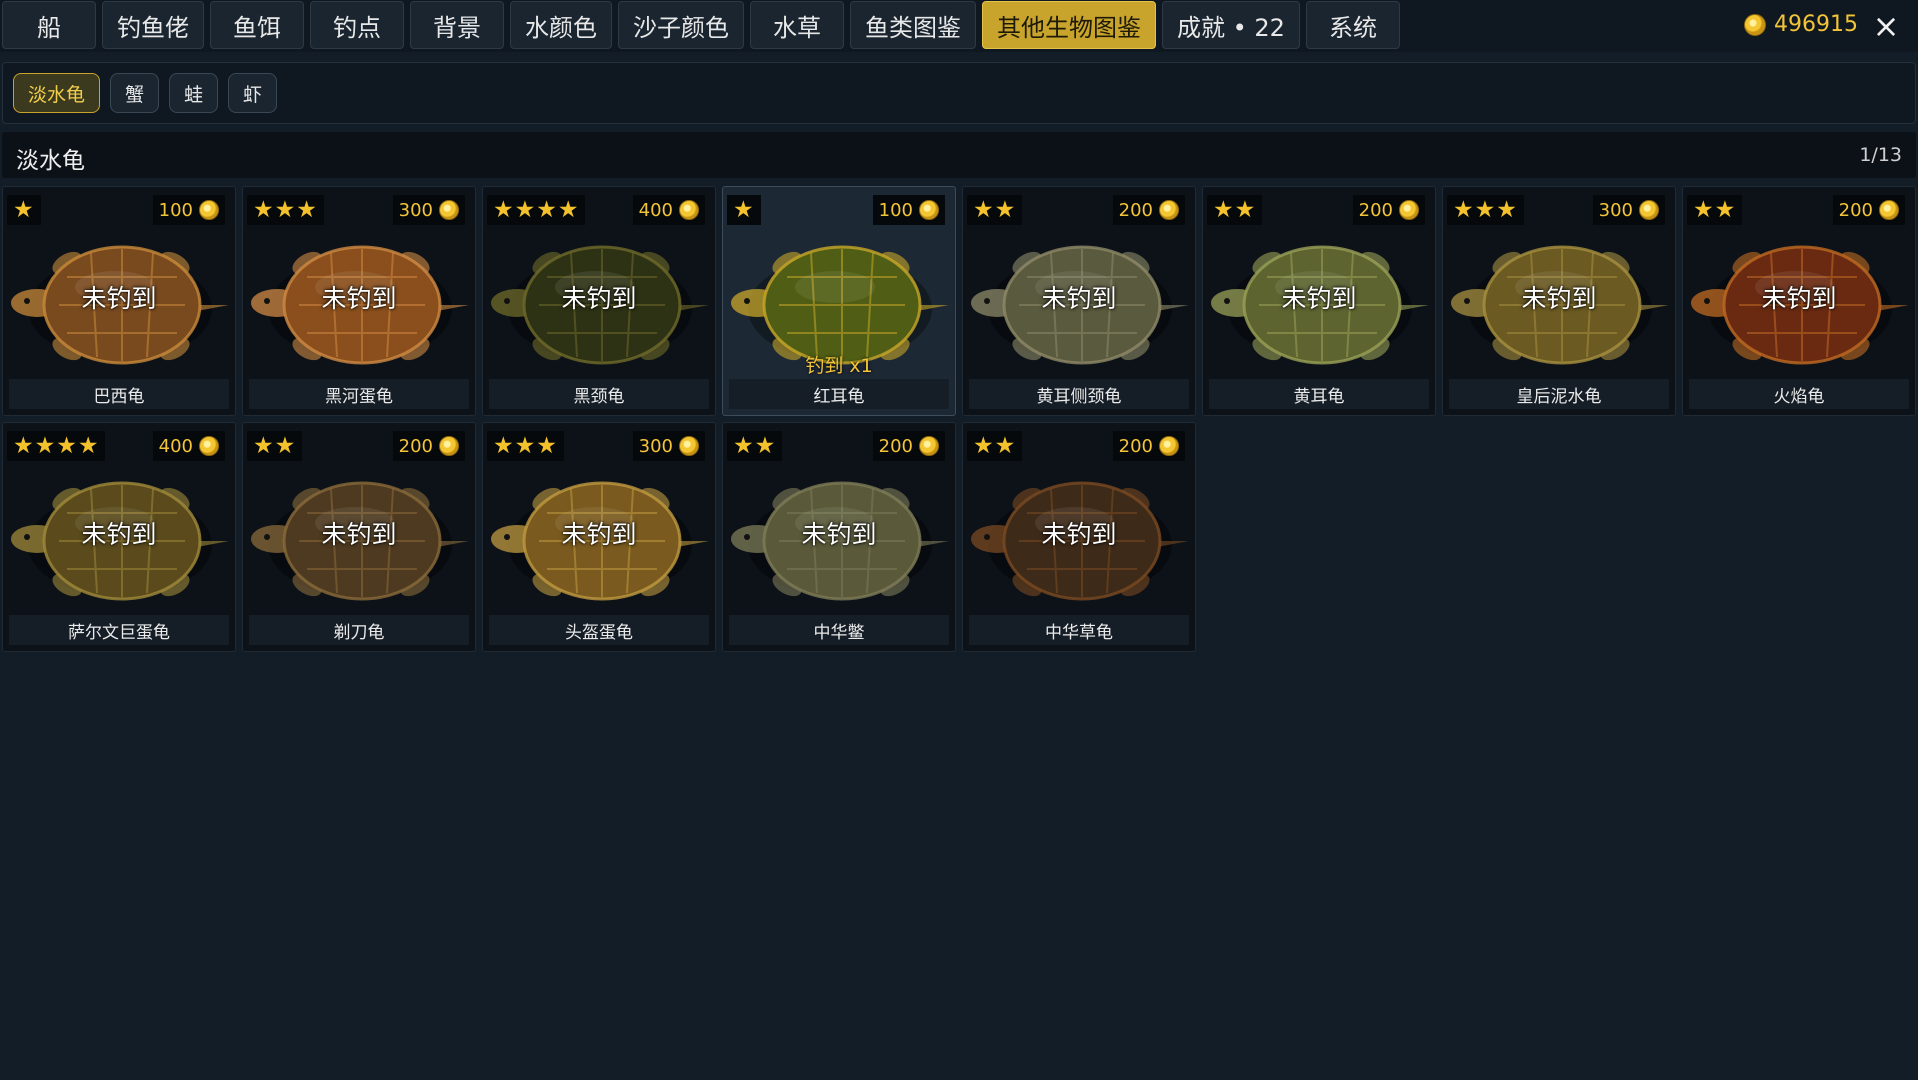 The image size is (1918, 1080). I want to click on creature-card: ★★ 200 未钓到中华鳖, so click(839, 537).